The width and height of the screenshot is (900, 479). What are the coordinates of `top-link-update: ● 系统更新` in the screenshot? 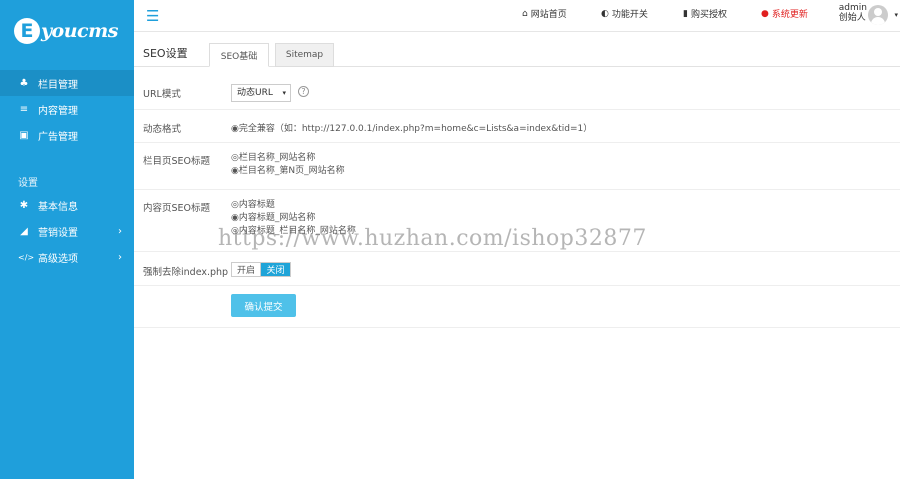 It's located at (784, 14).